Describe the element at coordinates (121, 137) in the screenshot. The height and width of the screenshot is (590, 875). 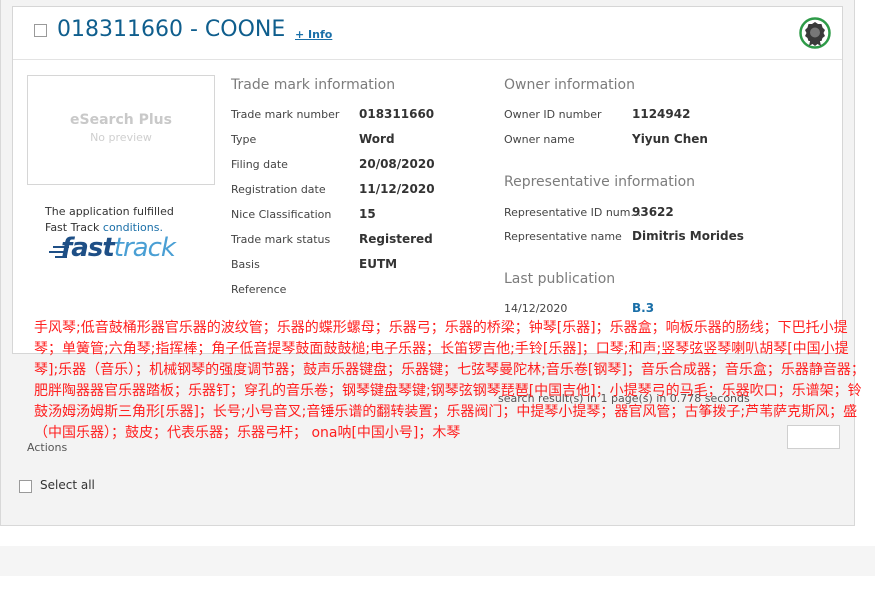
I see `preview-placeholder: No preview` at that location.